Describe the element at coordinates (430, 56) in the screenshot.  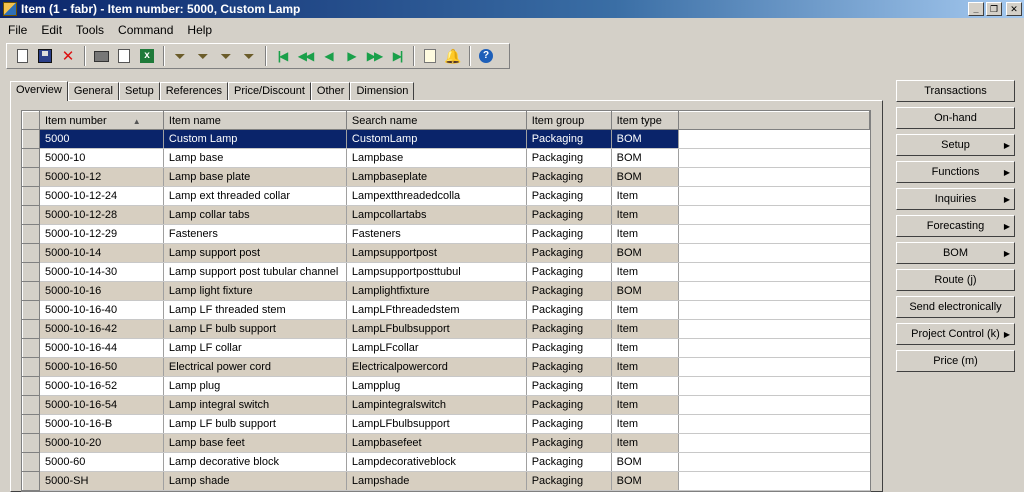
I see `document-handling-button` at that location.